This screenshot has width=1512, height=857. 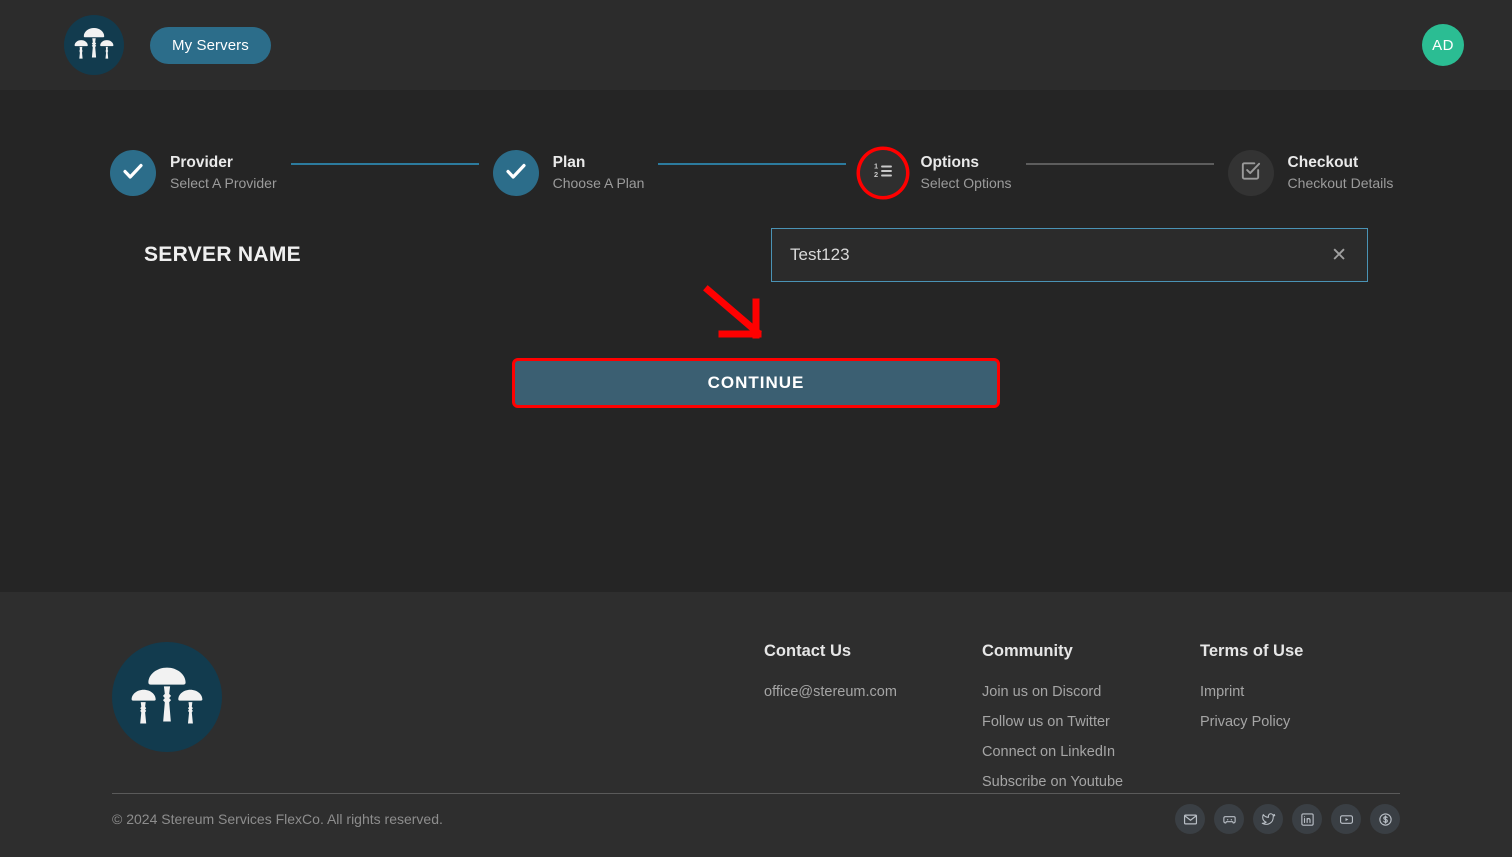 I want to click on footer-link-youtube: Subscribe on Youtube, so click(x=1091, y=782).